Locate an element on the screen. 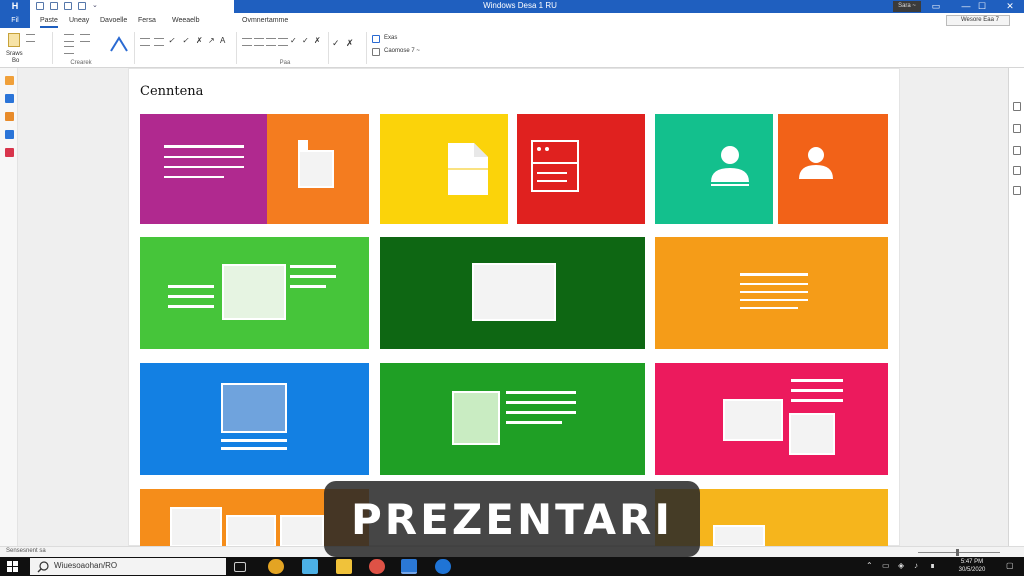 The width and height of the screenshot is (1024, 576). tile-red is located at coordinates (581, 169).